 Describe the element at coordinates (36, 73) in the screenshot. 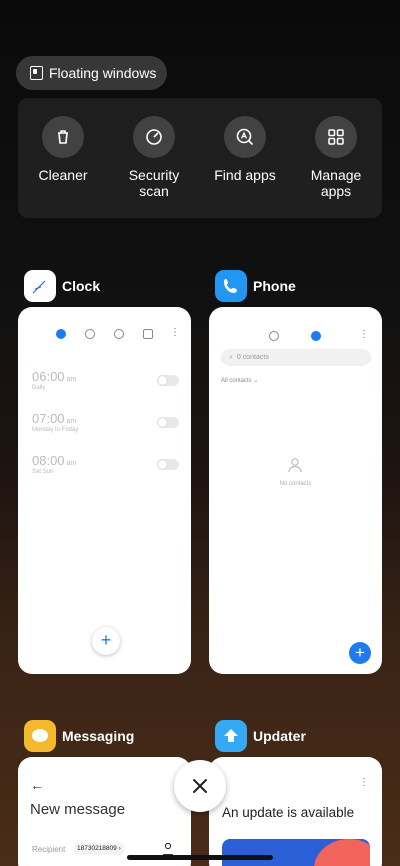

I see `floating-window-icon` at that location.